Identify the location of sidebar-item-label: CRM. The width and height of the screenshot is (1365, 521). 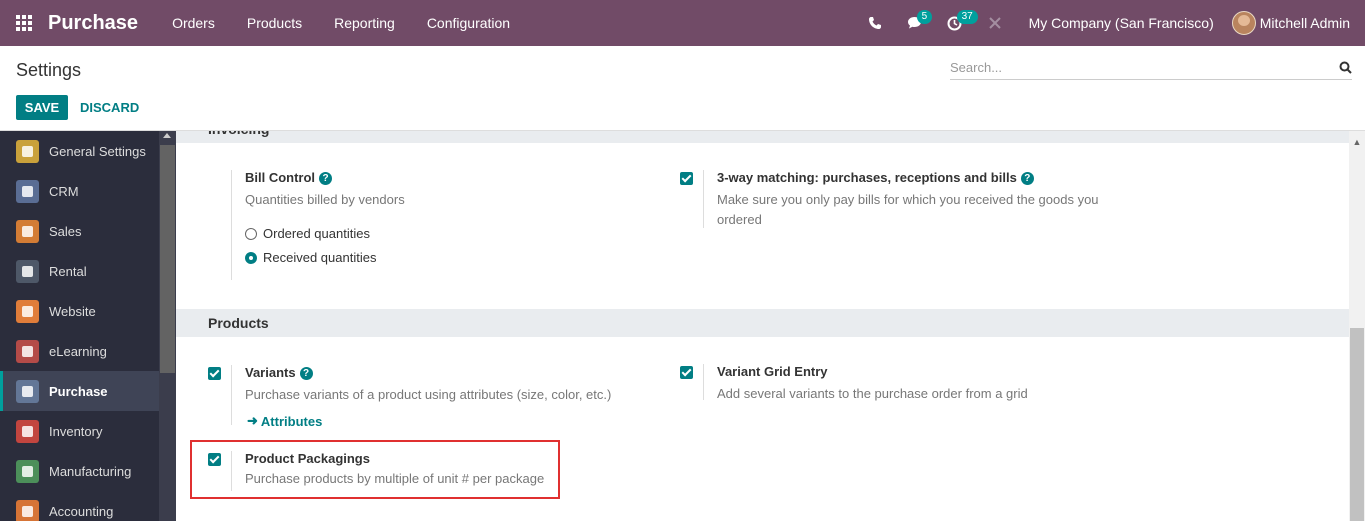
(64, 191).